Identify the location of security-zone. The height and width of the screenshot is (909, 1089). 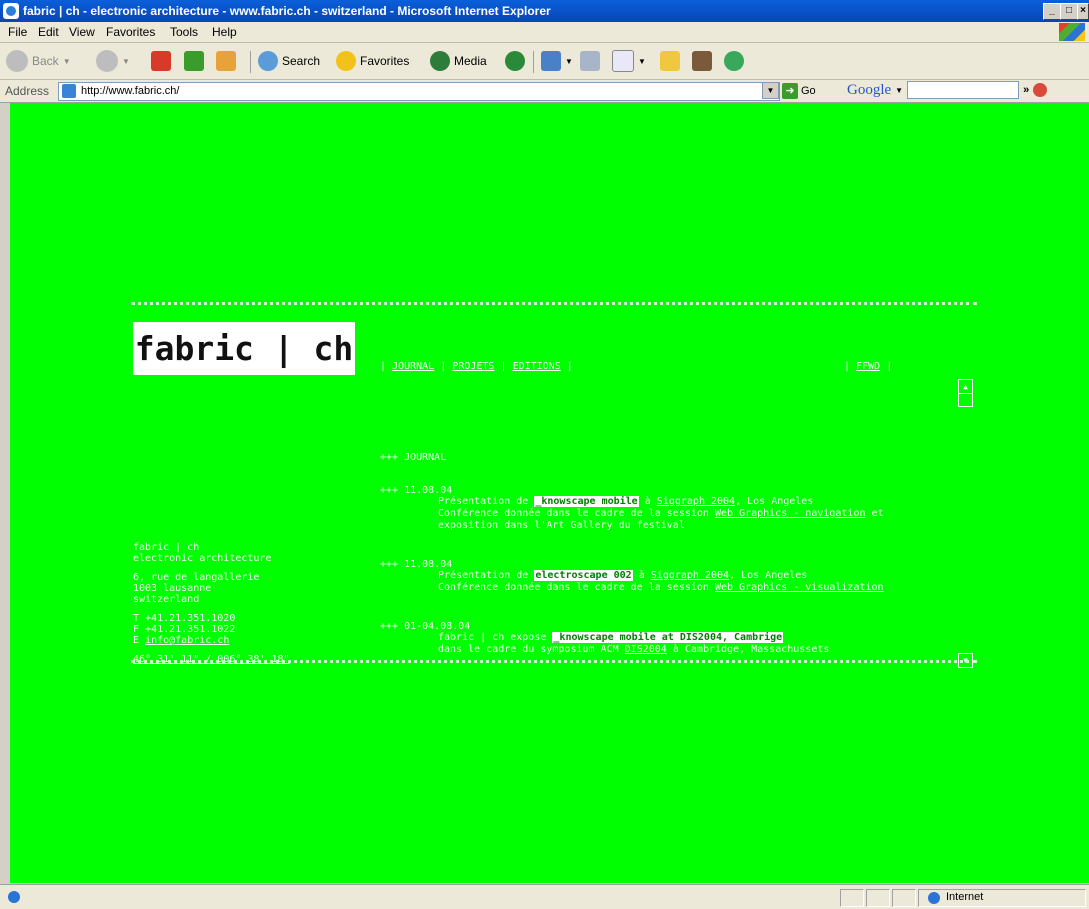
(1002, 898).